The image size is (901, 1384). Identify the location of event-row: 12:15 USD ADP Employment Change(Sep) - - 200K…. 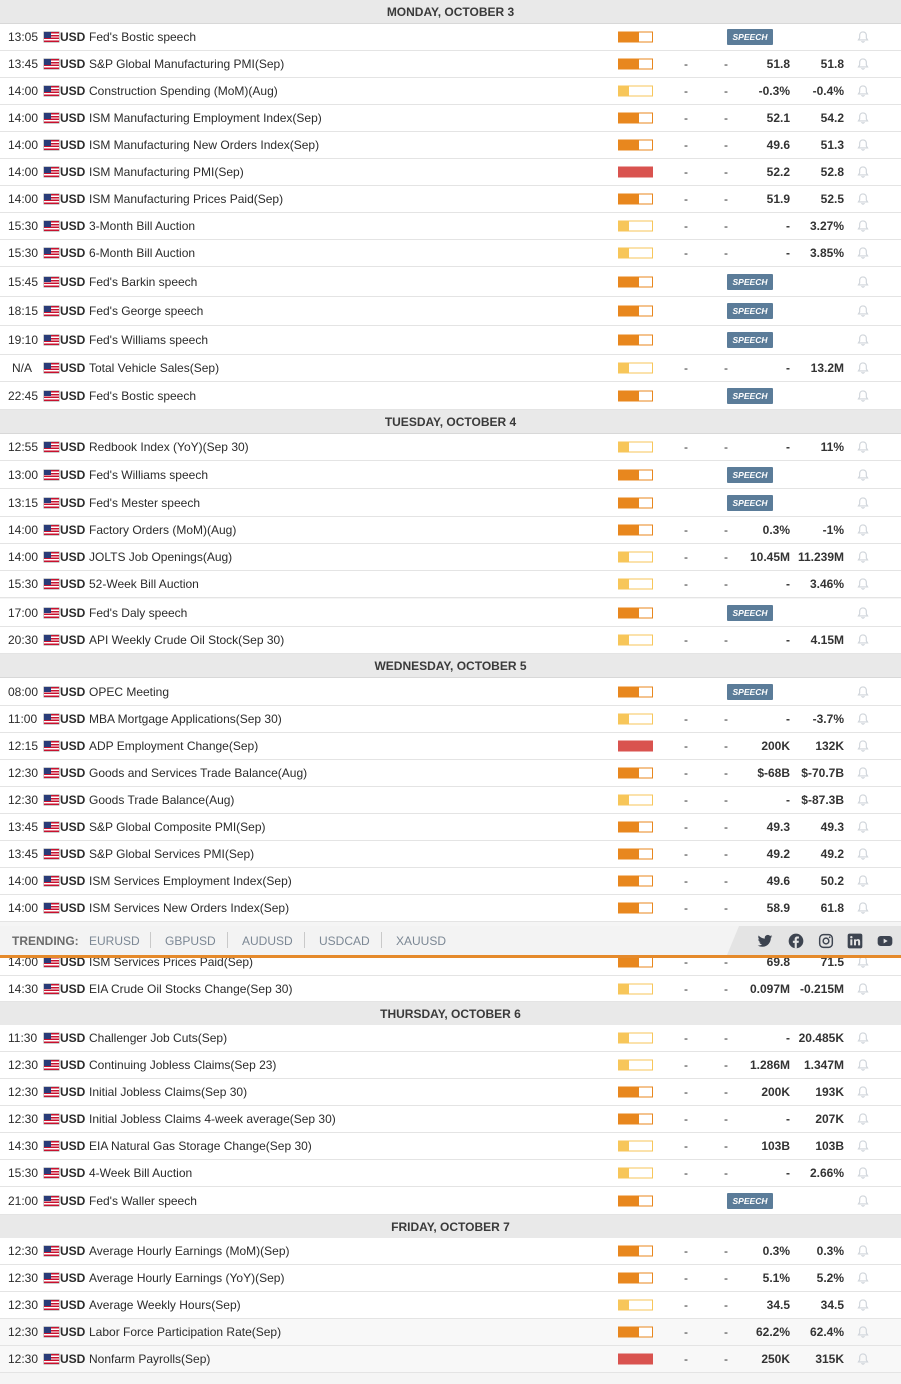
(450, 746).